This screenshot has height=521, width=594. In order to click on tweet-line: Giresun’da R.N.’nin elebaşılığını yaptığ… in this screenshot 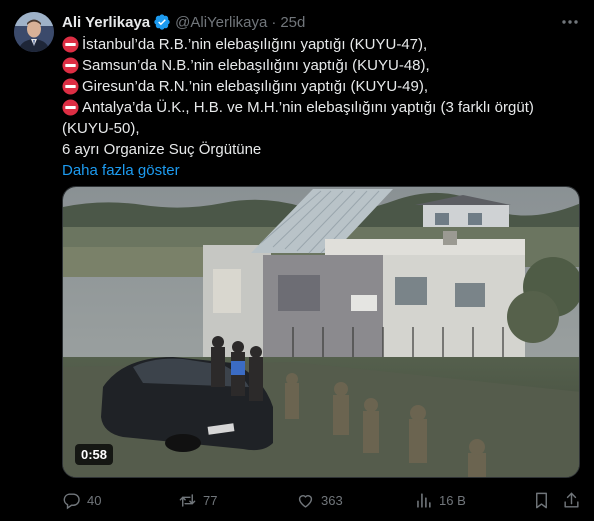, I will do `click(322, 86)`.